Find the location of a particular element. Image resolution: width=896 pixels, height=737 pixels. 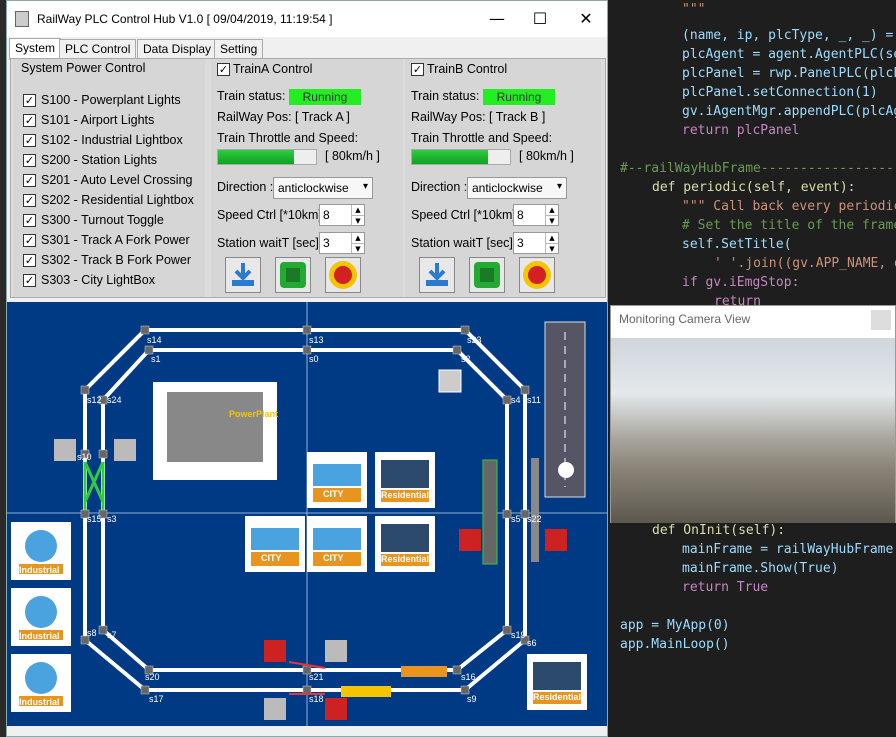

trainA-position: RailWay Pos: [ Track A ] is located at coordinates (283, 117).